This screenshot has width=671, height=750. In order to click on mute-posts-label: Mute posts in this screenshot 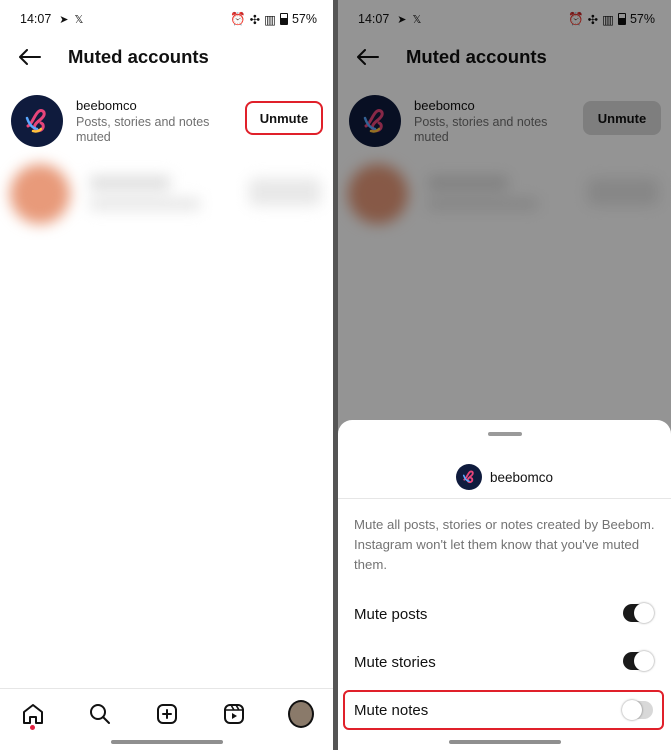, I will do `click(391, 614)`.